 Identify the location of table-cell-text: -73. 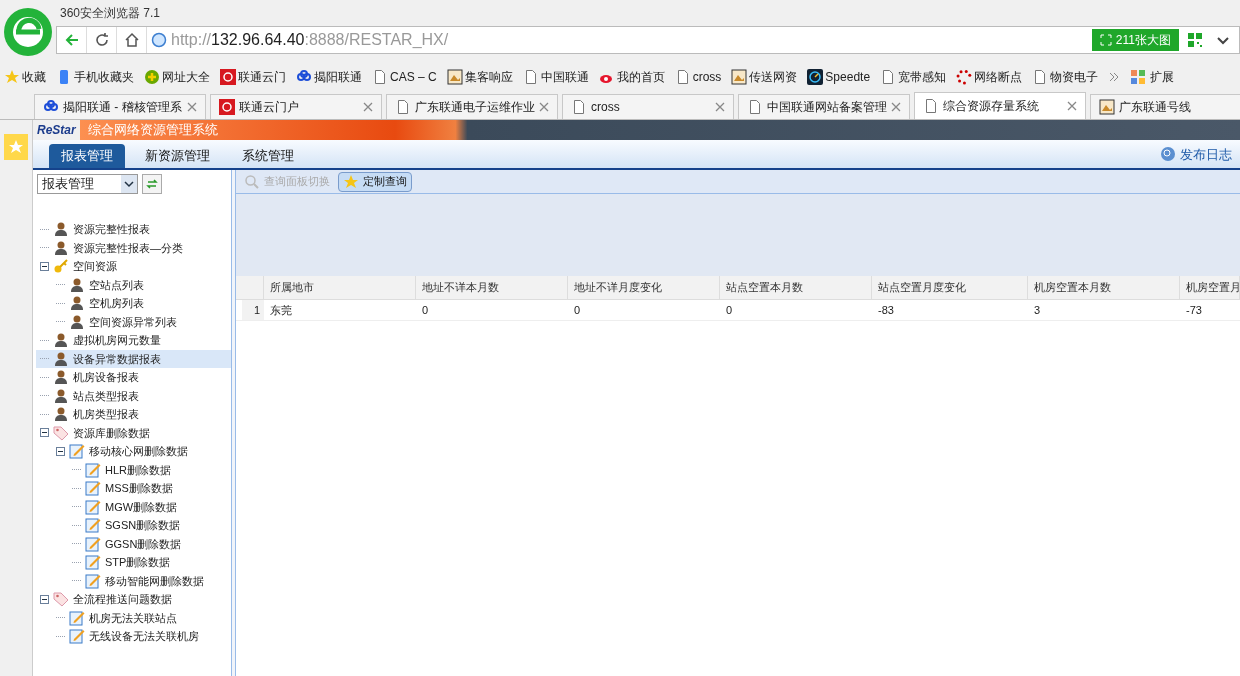
(1194, 310).